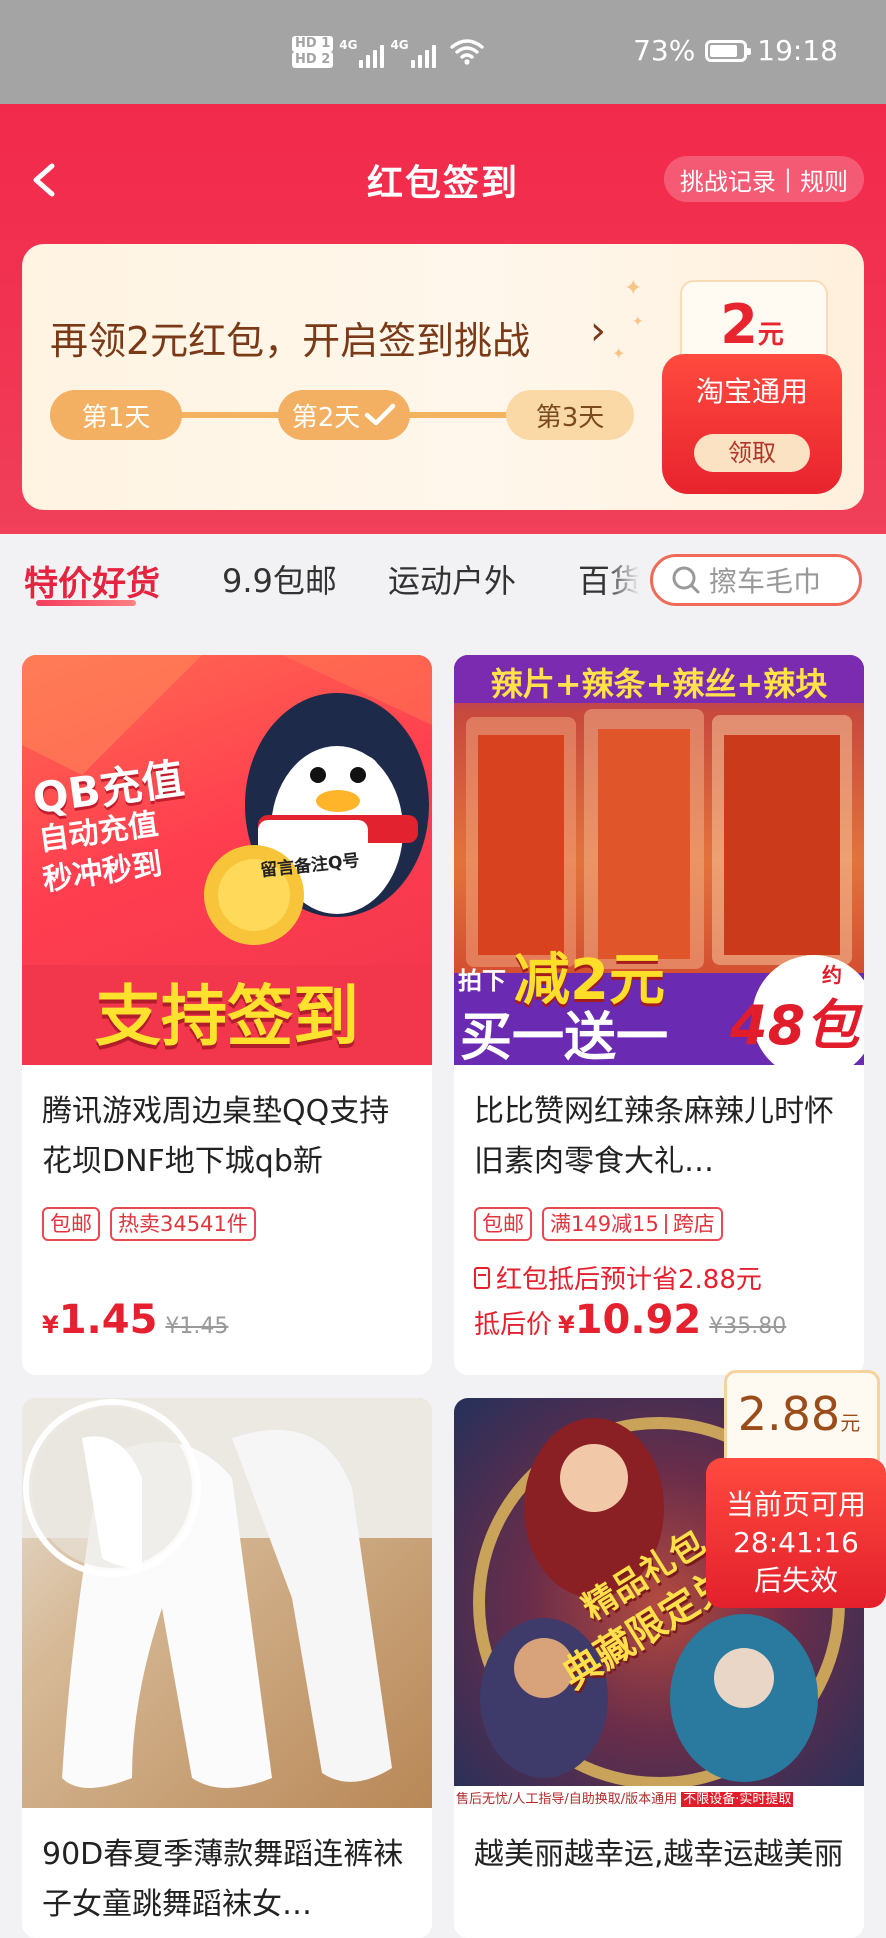  What do you see at coordinates (770, 335) in the screenshot?
I see `coupon-unit: 元` at bounding box center [770, 335].